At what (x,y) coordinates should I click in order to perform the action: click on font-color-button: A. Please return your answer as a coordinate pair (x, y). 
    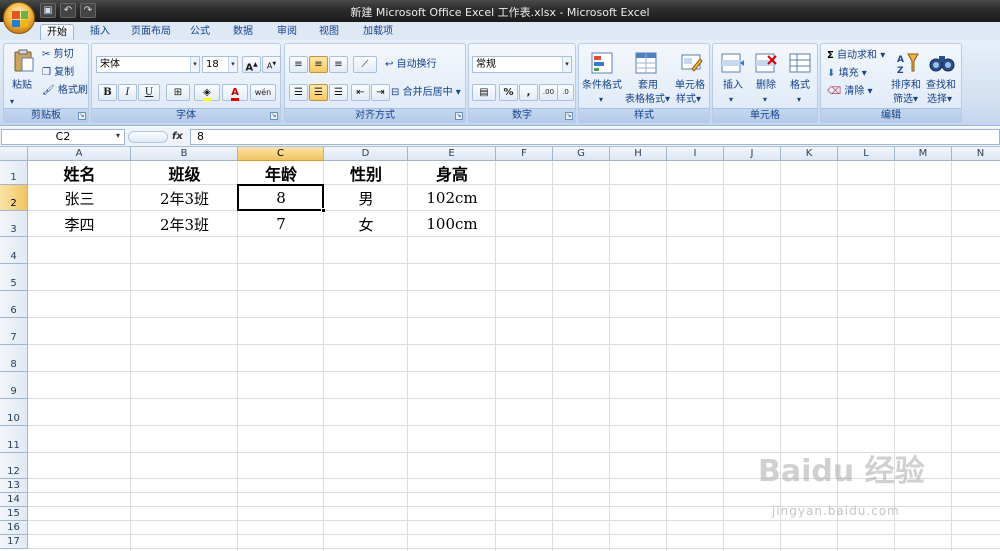
    Looking at the image, I should click on (235, 92).